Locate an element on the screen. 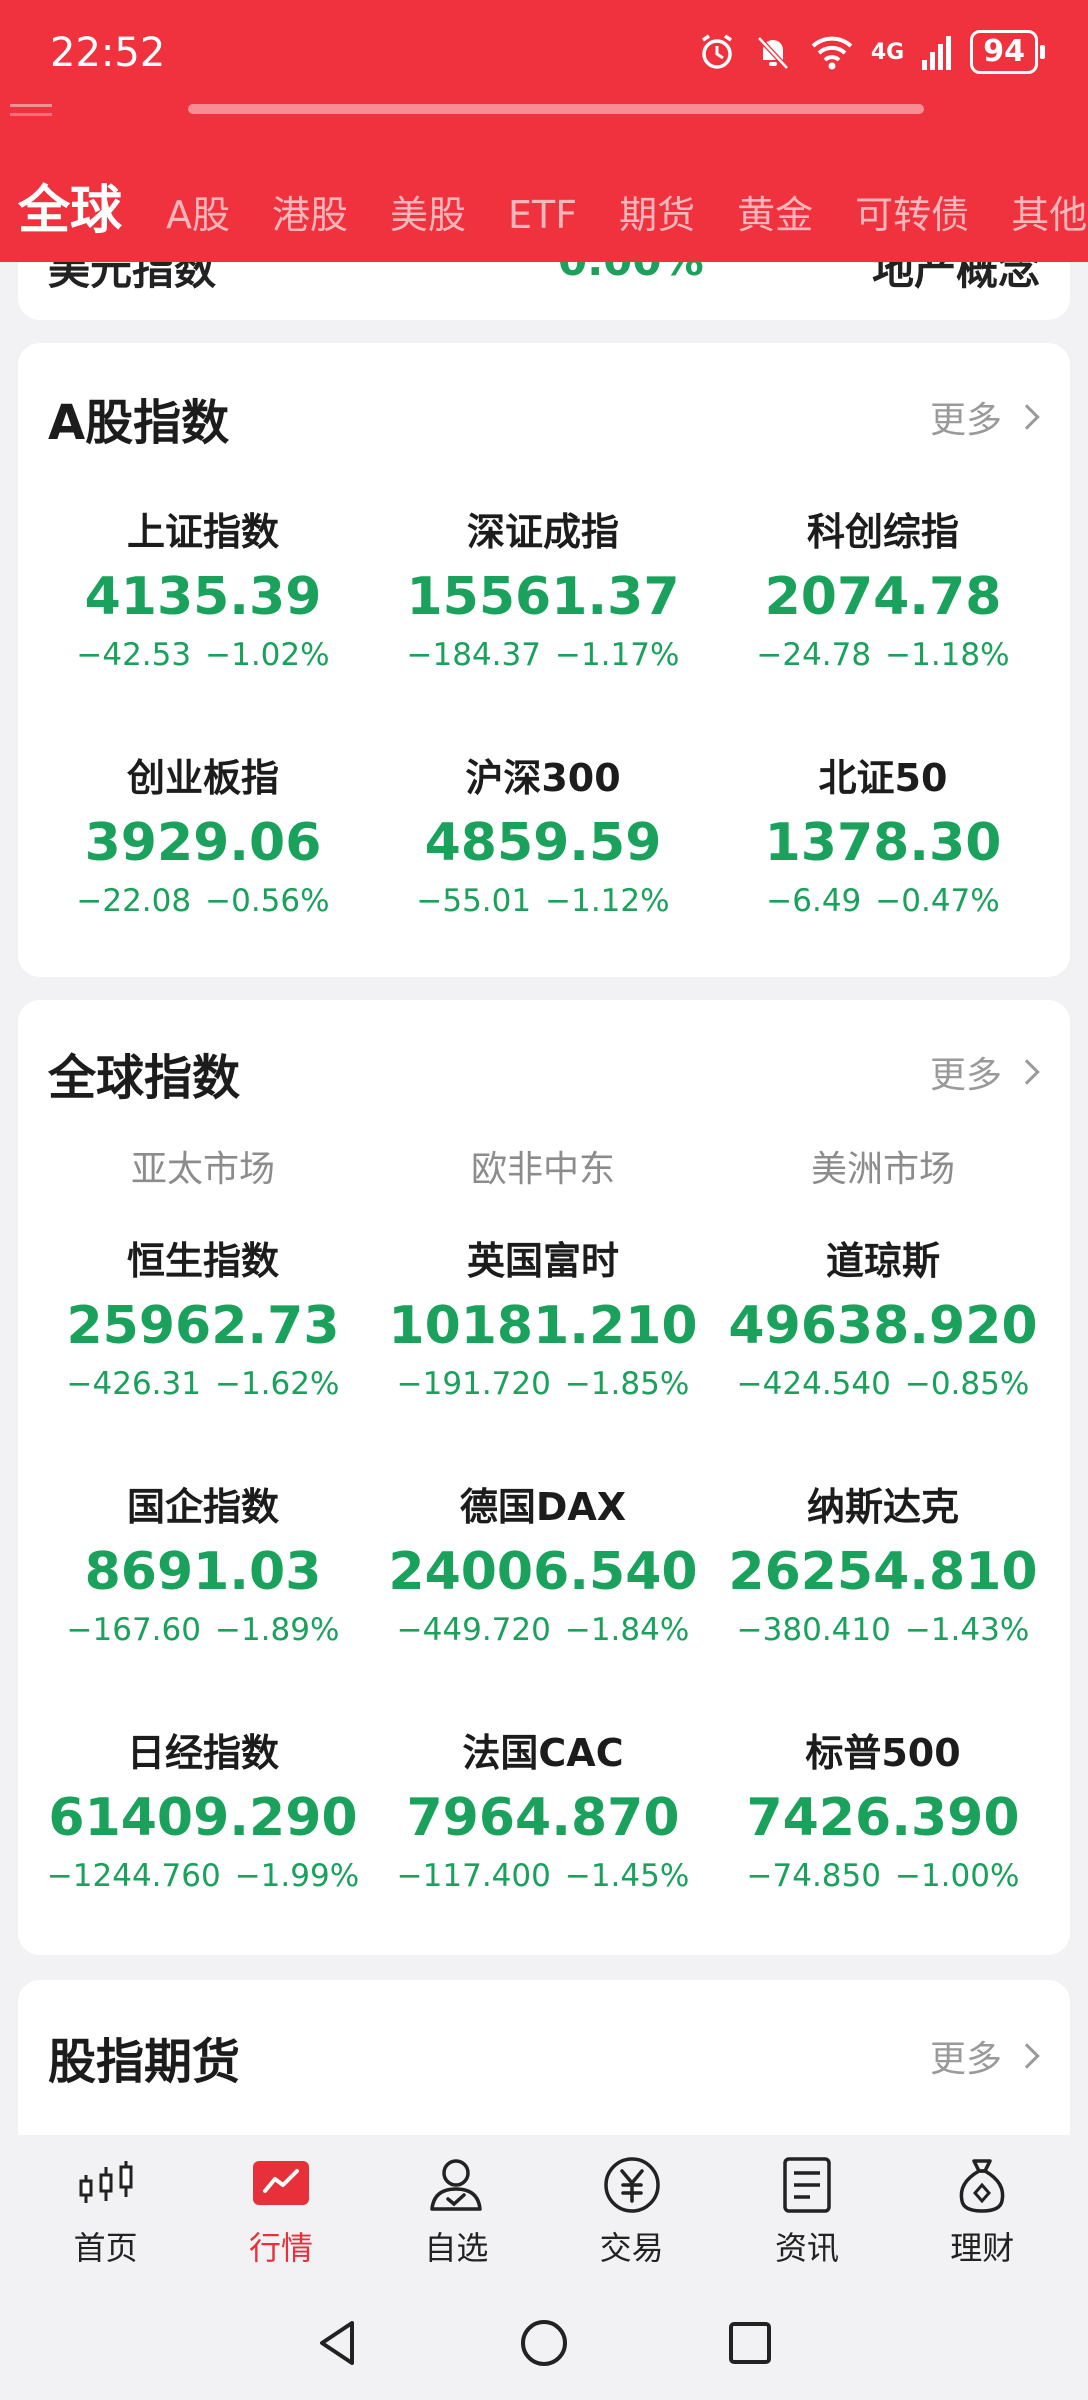 This screenshot has height=2400, width=1088. index-cell-sp500: 标普500 7426.390 −74.850 −1.00% is located at coordinates (883, 1847).